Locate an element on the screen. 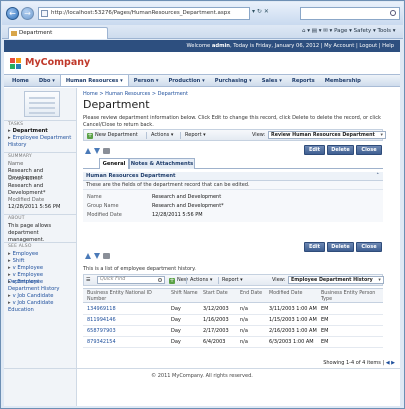 The width and height of the screenshot is (405, 409). table-cell: 879342154 is located at coordinates (101, 342).